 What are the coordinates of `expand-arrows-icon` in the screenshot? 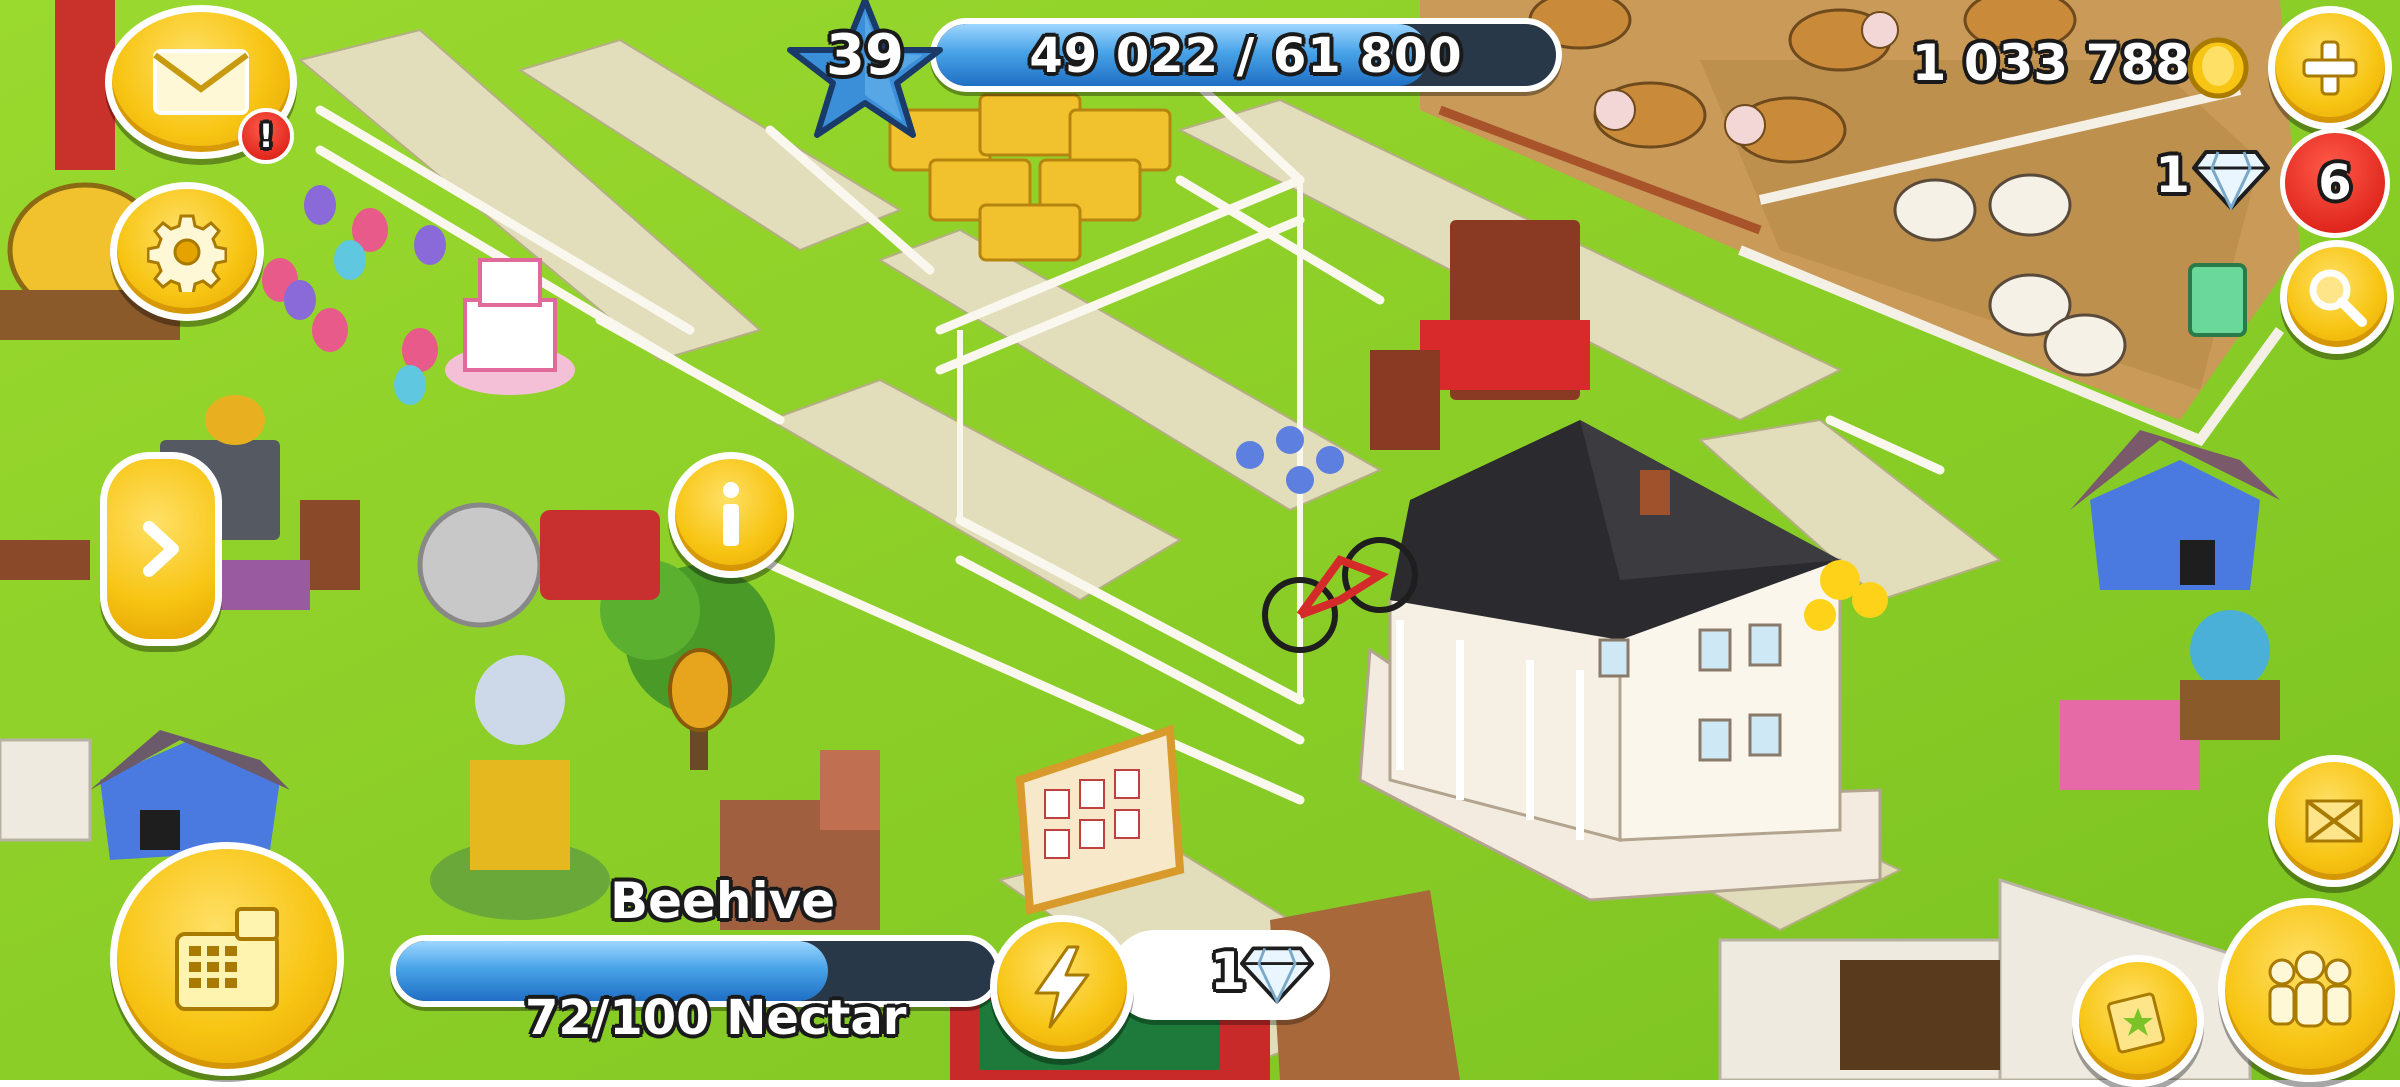 It's located at (2334, 821).